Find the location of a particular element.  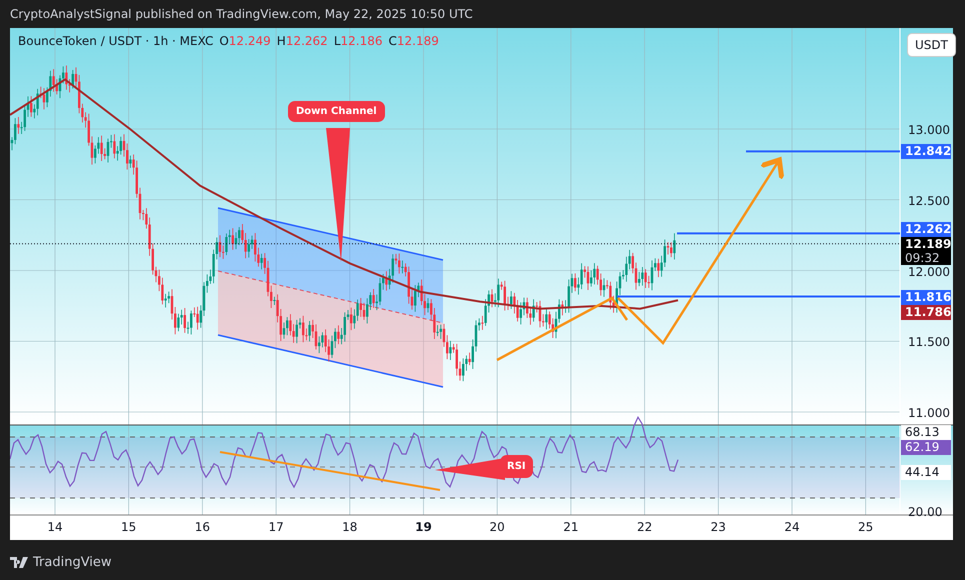

rsi-tag: 62.19 is located at coordinates (926, 447).